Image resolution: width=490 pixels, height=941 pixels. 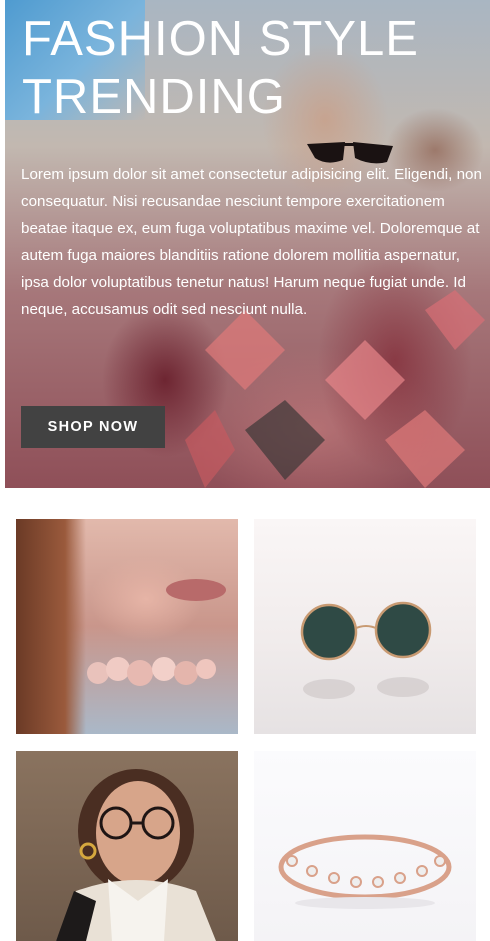 I want to click on choker-photo-hair, so click(x=51, y=626).